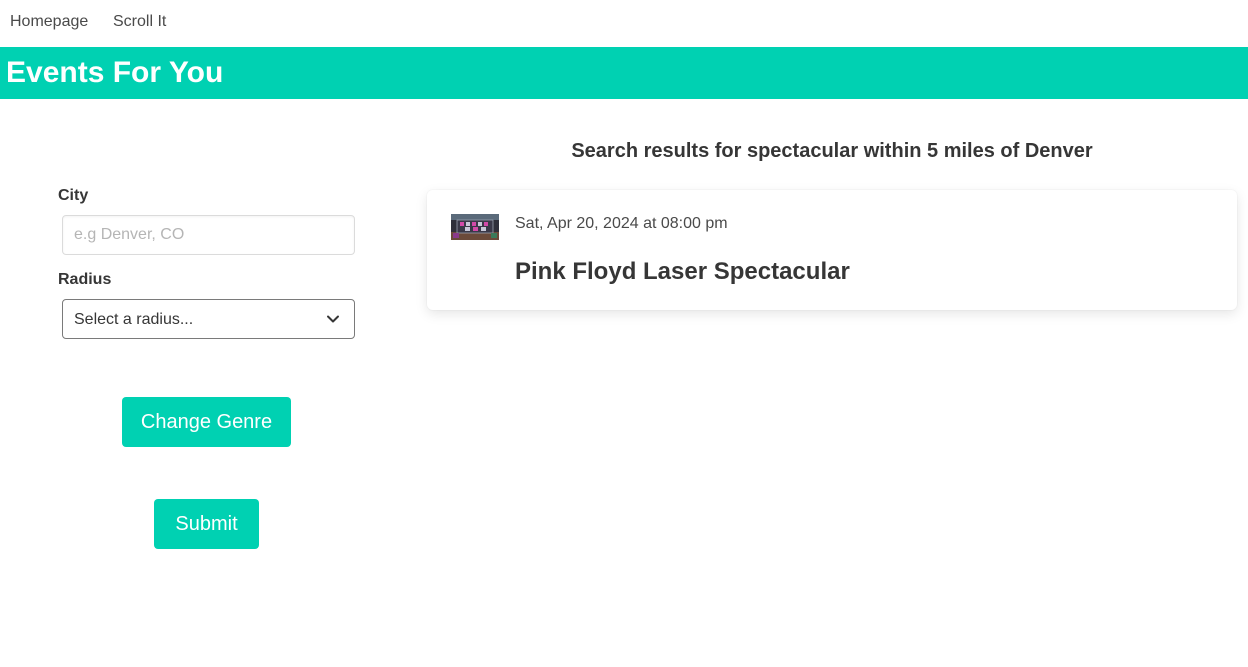 The width and height of the screenshot is (1248, 667). I want to click on nav-scroll-it-link: Scroll It, so click(139, 22).